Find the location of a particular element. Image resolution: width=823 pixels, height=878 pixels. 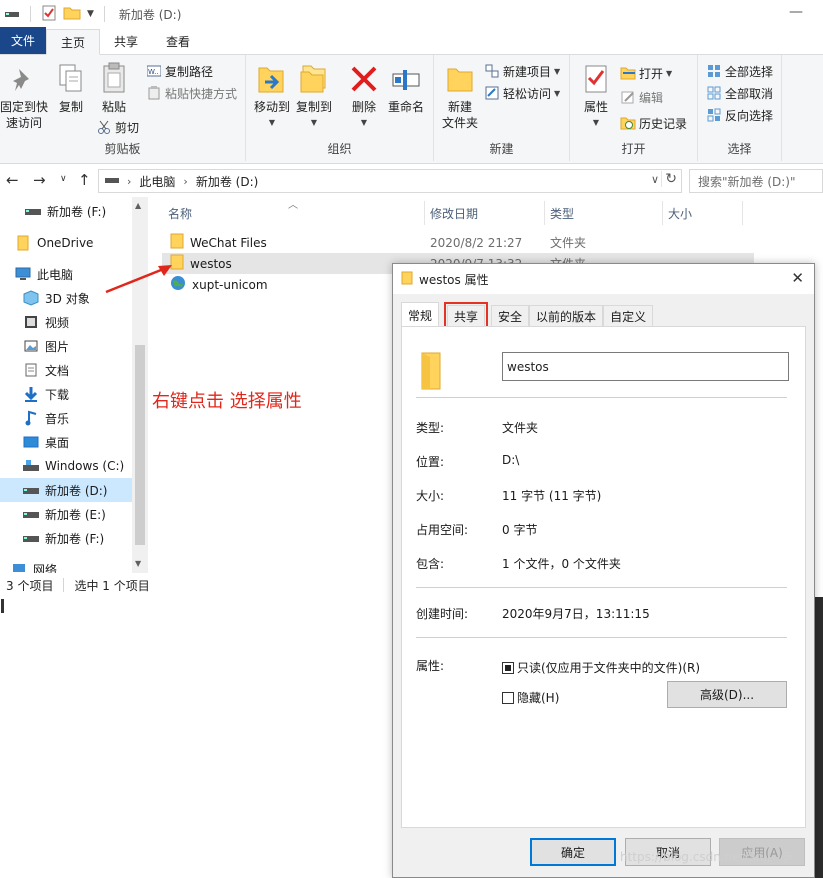

column-header-type: 类型 is located at coordinates (562, 213).